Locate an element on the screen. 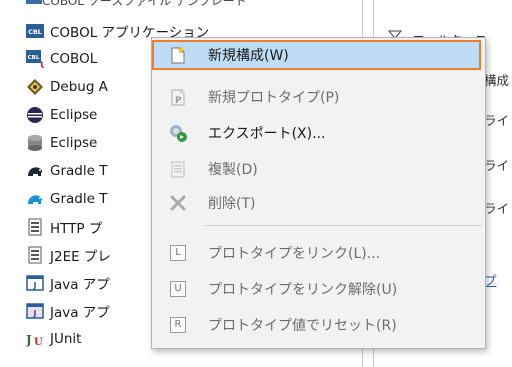  reset-prototype-icon: R is located at coordinates (178, 325).